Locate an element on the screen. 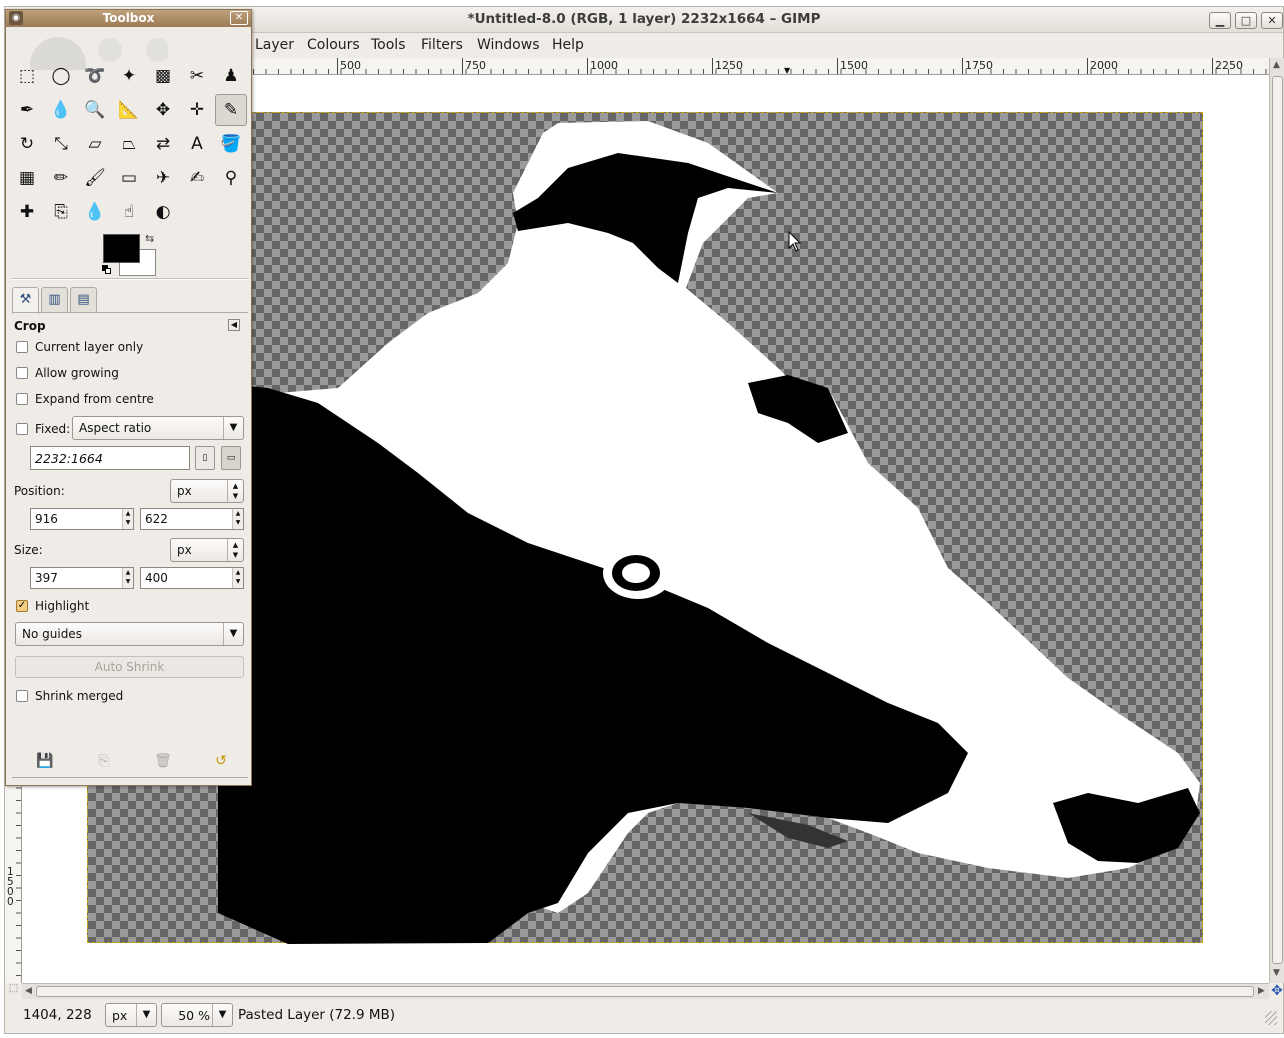  zoom-tool-icon: 🔍 is located at coordinates (95, 110).